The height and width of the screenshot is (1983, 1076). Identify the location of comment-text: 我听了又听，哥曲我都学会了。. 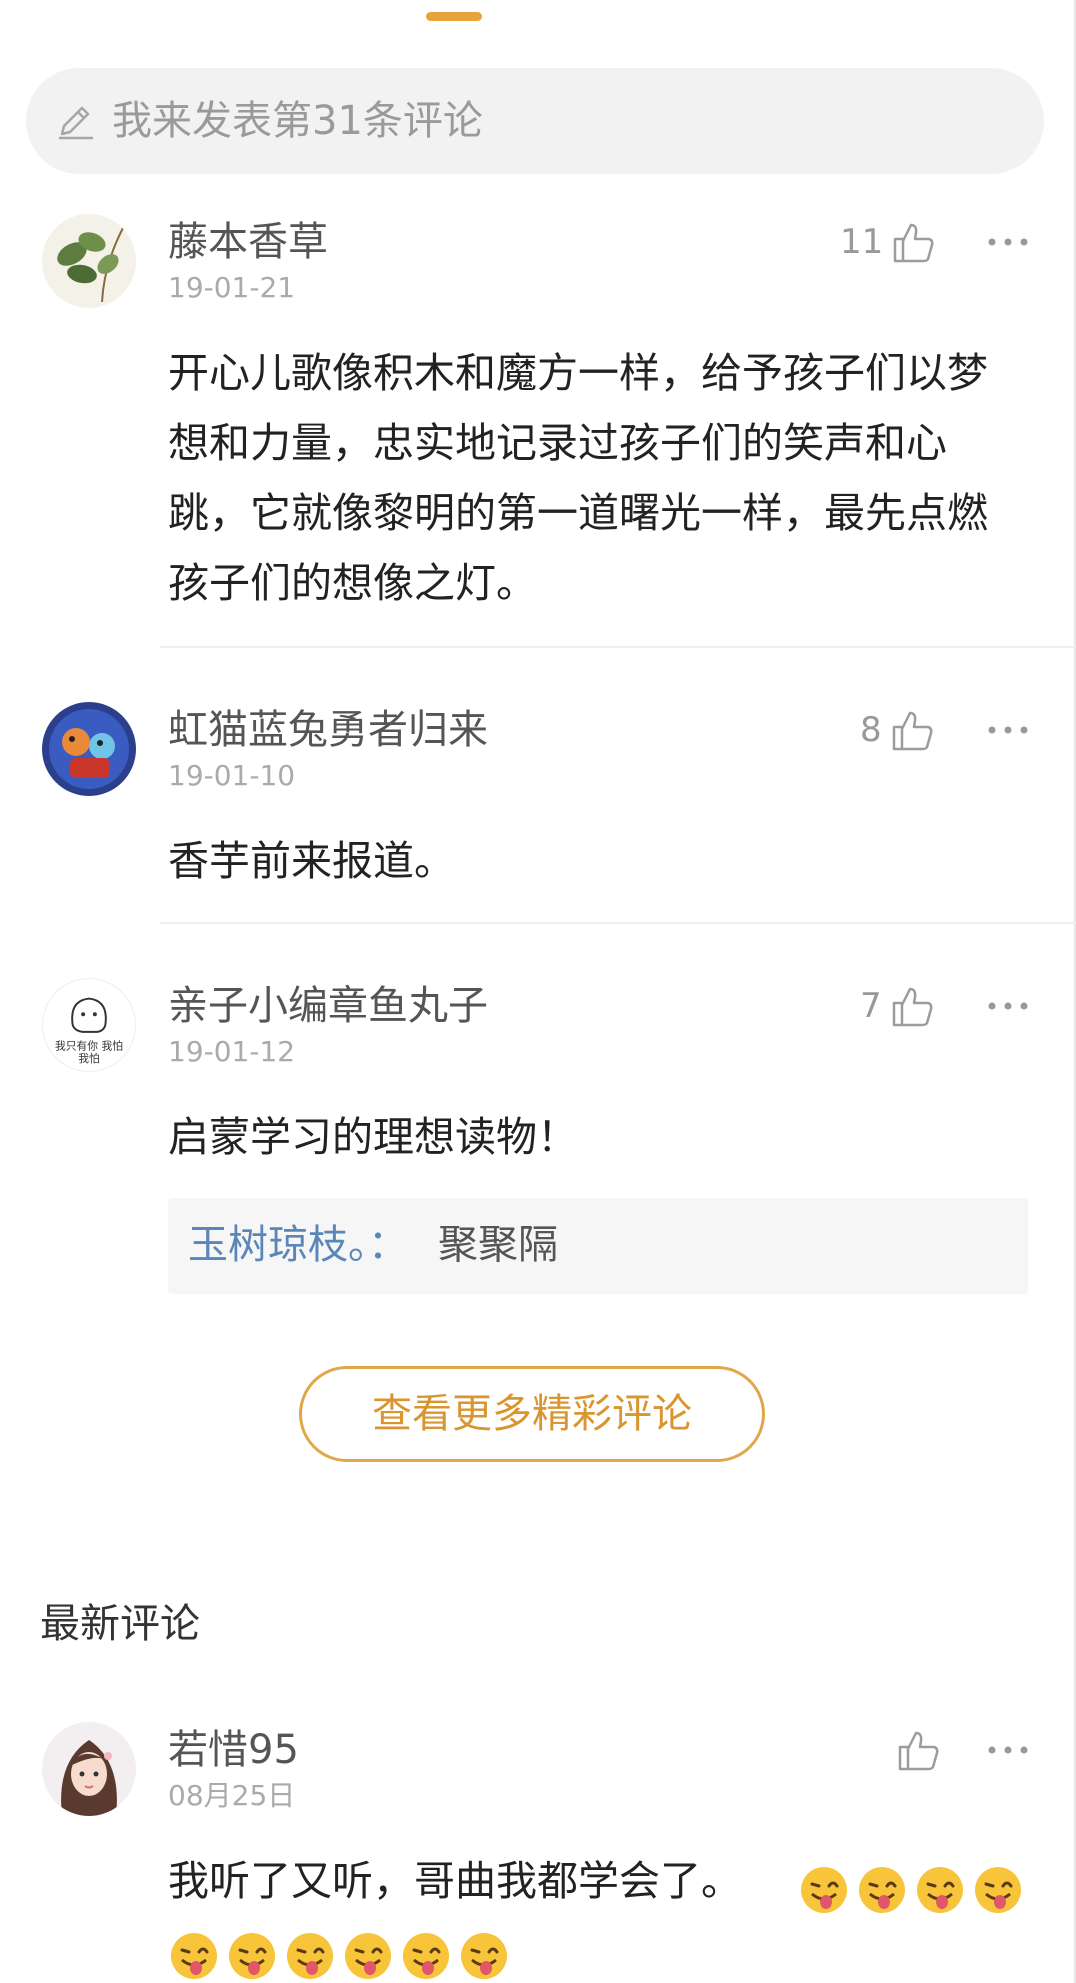
(455, 1881).